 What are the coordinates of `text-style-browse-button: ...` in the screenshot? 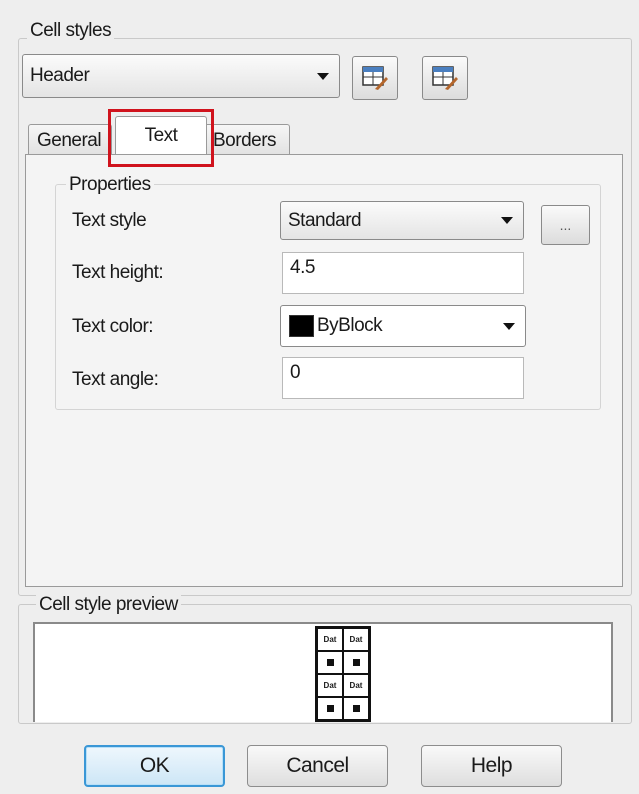 It's located at (565, 225).